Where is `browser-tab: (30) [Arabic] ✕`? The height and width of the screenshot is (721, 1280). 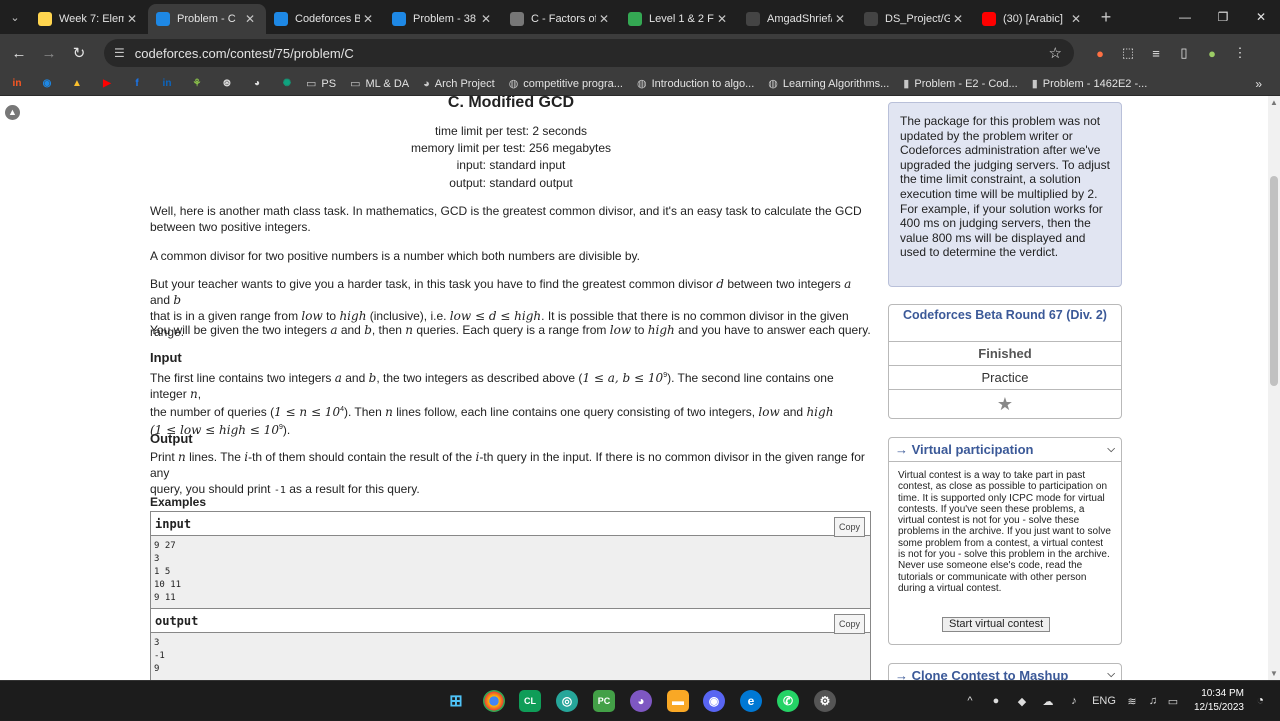 browser-tab: (30) [Arabic] ✕ is located at coordinates (1033, 19).